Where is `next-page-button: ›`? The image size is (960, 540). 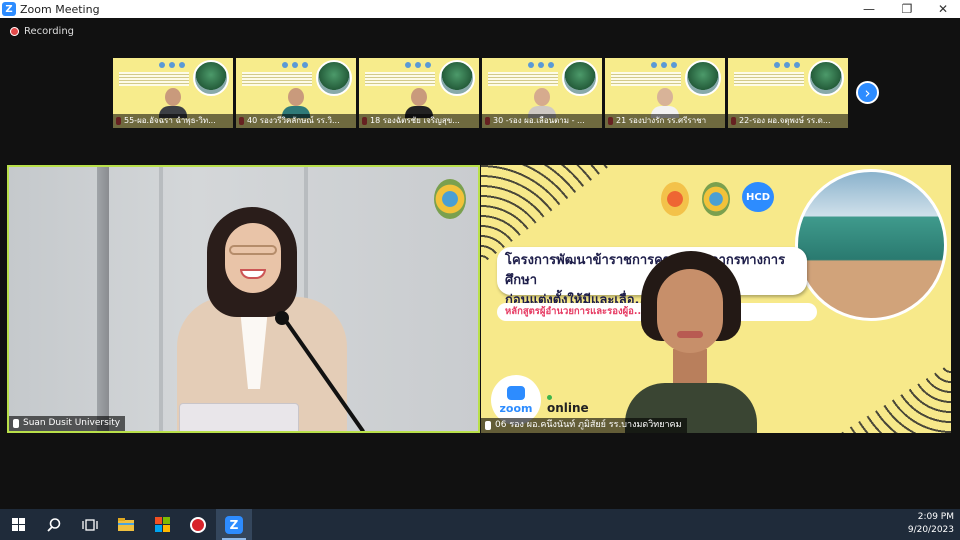 next-page-button: › is located at coordinates (867, 92).